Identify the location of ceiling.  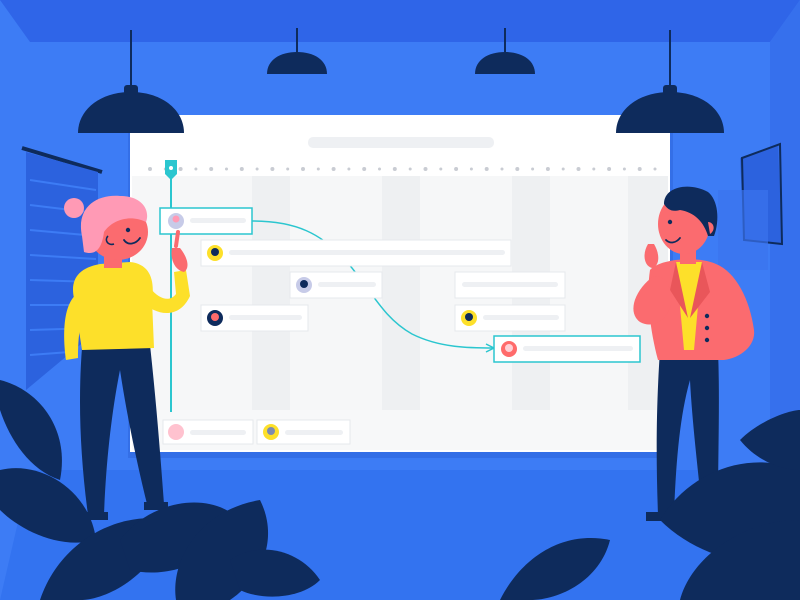
(400, 21).